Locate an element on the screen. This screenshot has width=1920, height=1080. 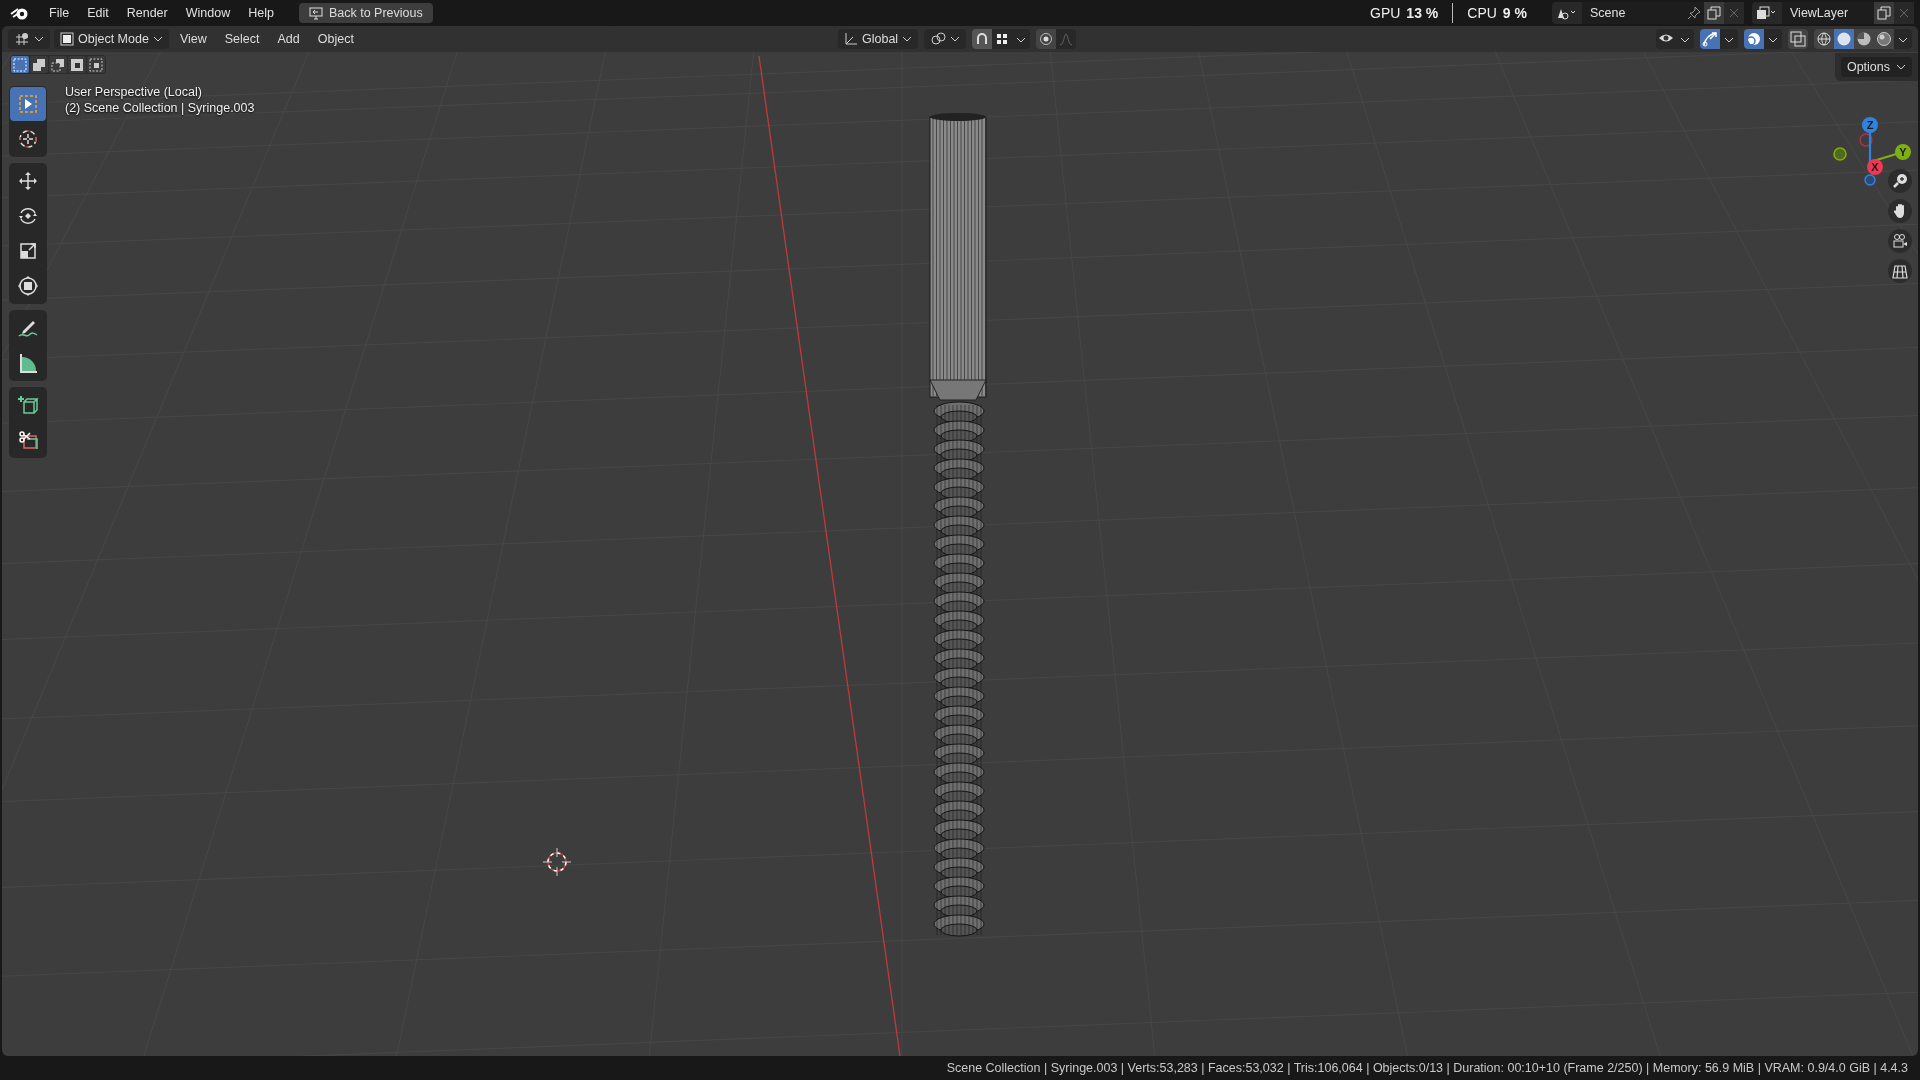
menu-item: Help is located at coordinates (261, 13).